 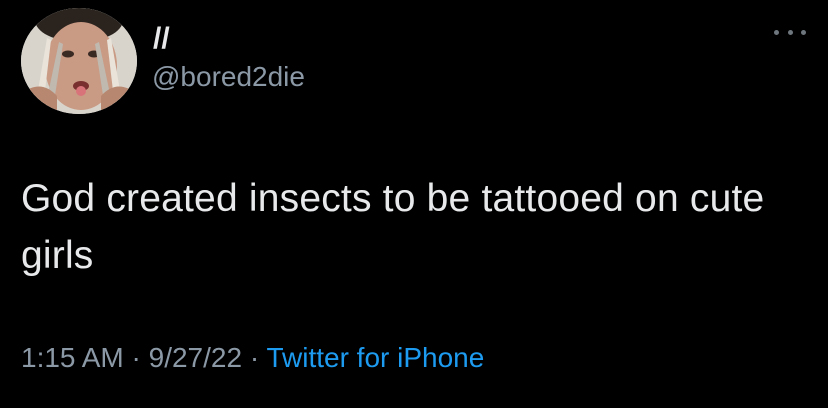 I want to click on tweet-date: 9/27/22, so click(x=195, y=357).